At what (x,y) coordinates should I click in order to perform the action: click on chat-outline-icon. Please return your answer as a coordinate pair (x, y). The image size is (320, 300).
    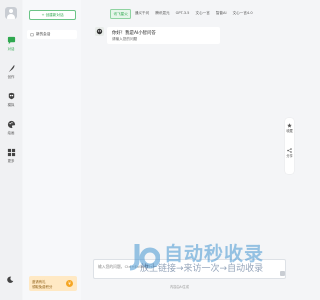
    Looking at the image, I should click on (32, 34).